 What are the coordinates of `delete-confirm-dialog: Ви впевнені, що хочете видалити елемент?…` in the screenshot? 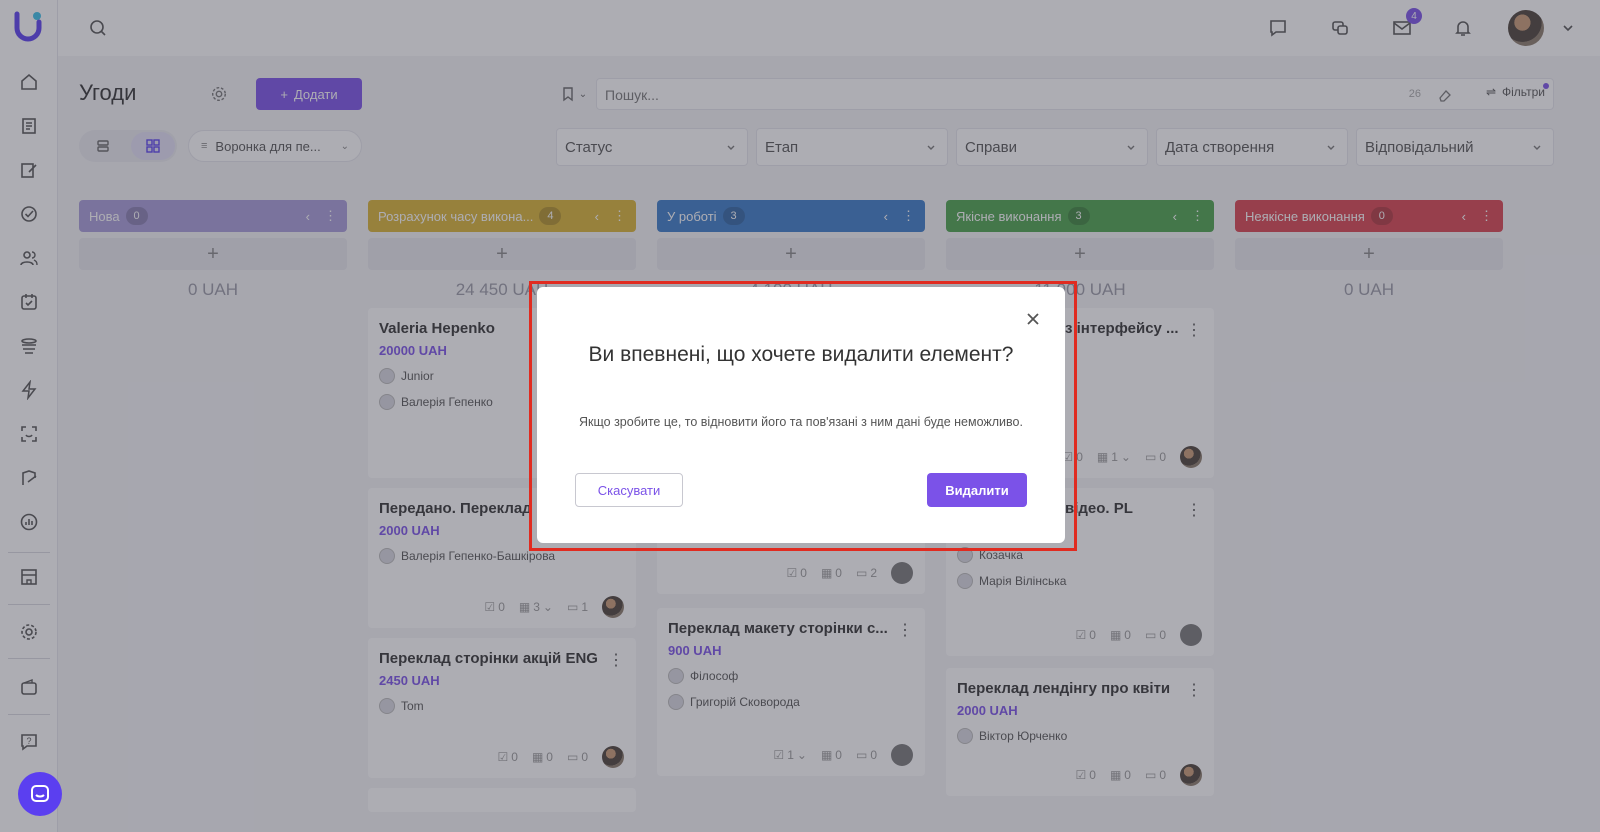 It's located at (801, 415).